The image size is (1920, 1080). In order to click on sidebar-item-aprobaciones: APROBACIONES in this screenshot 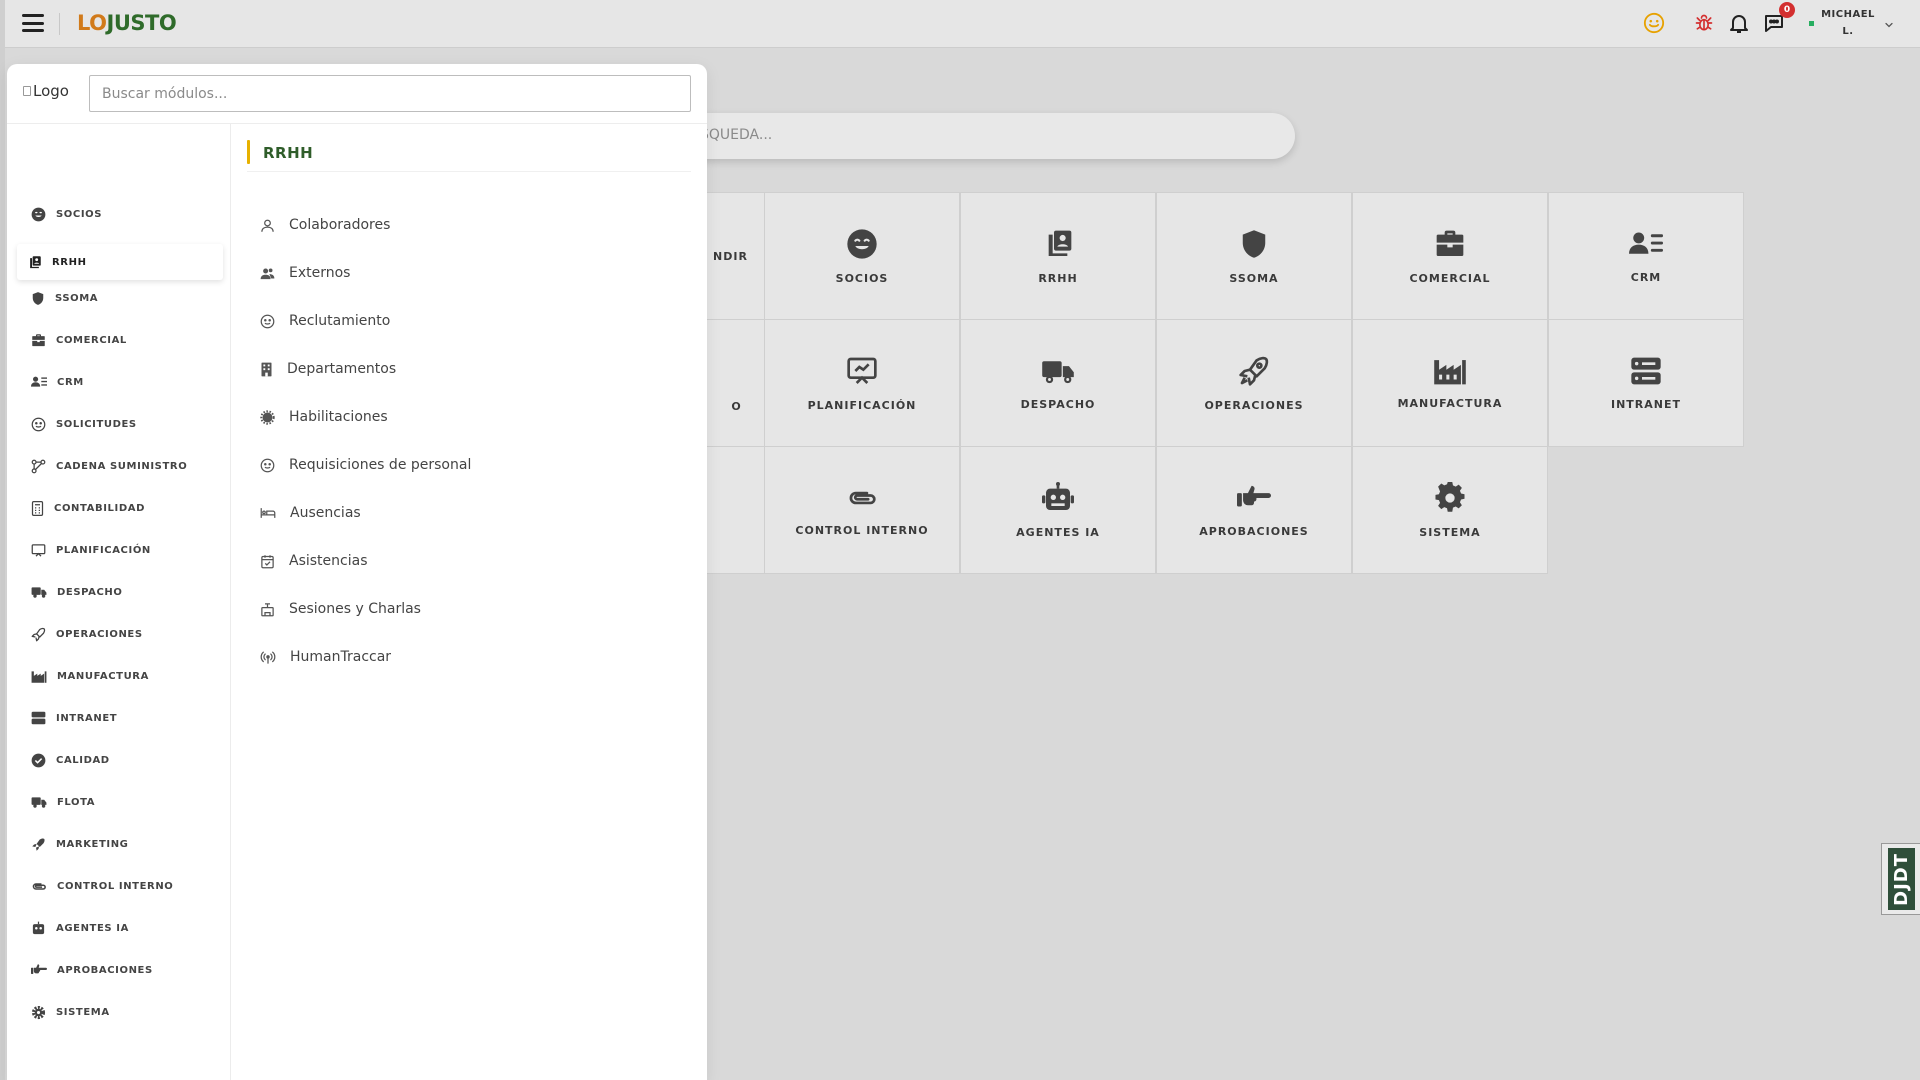, I will do `click(120, 970)`.